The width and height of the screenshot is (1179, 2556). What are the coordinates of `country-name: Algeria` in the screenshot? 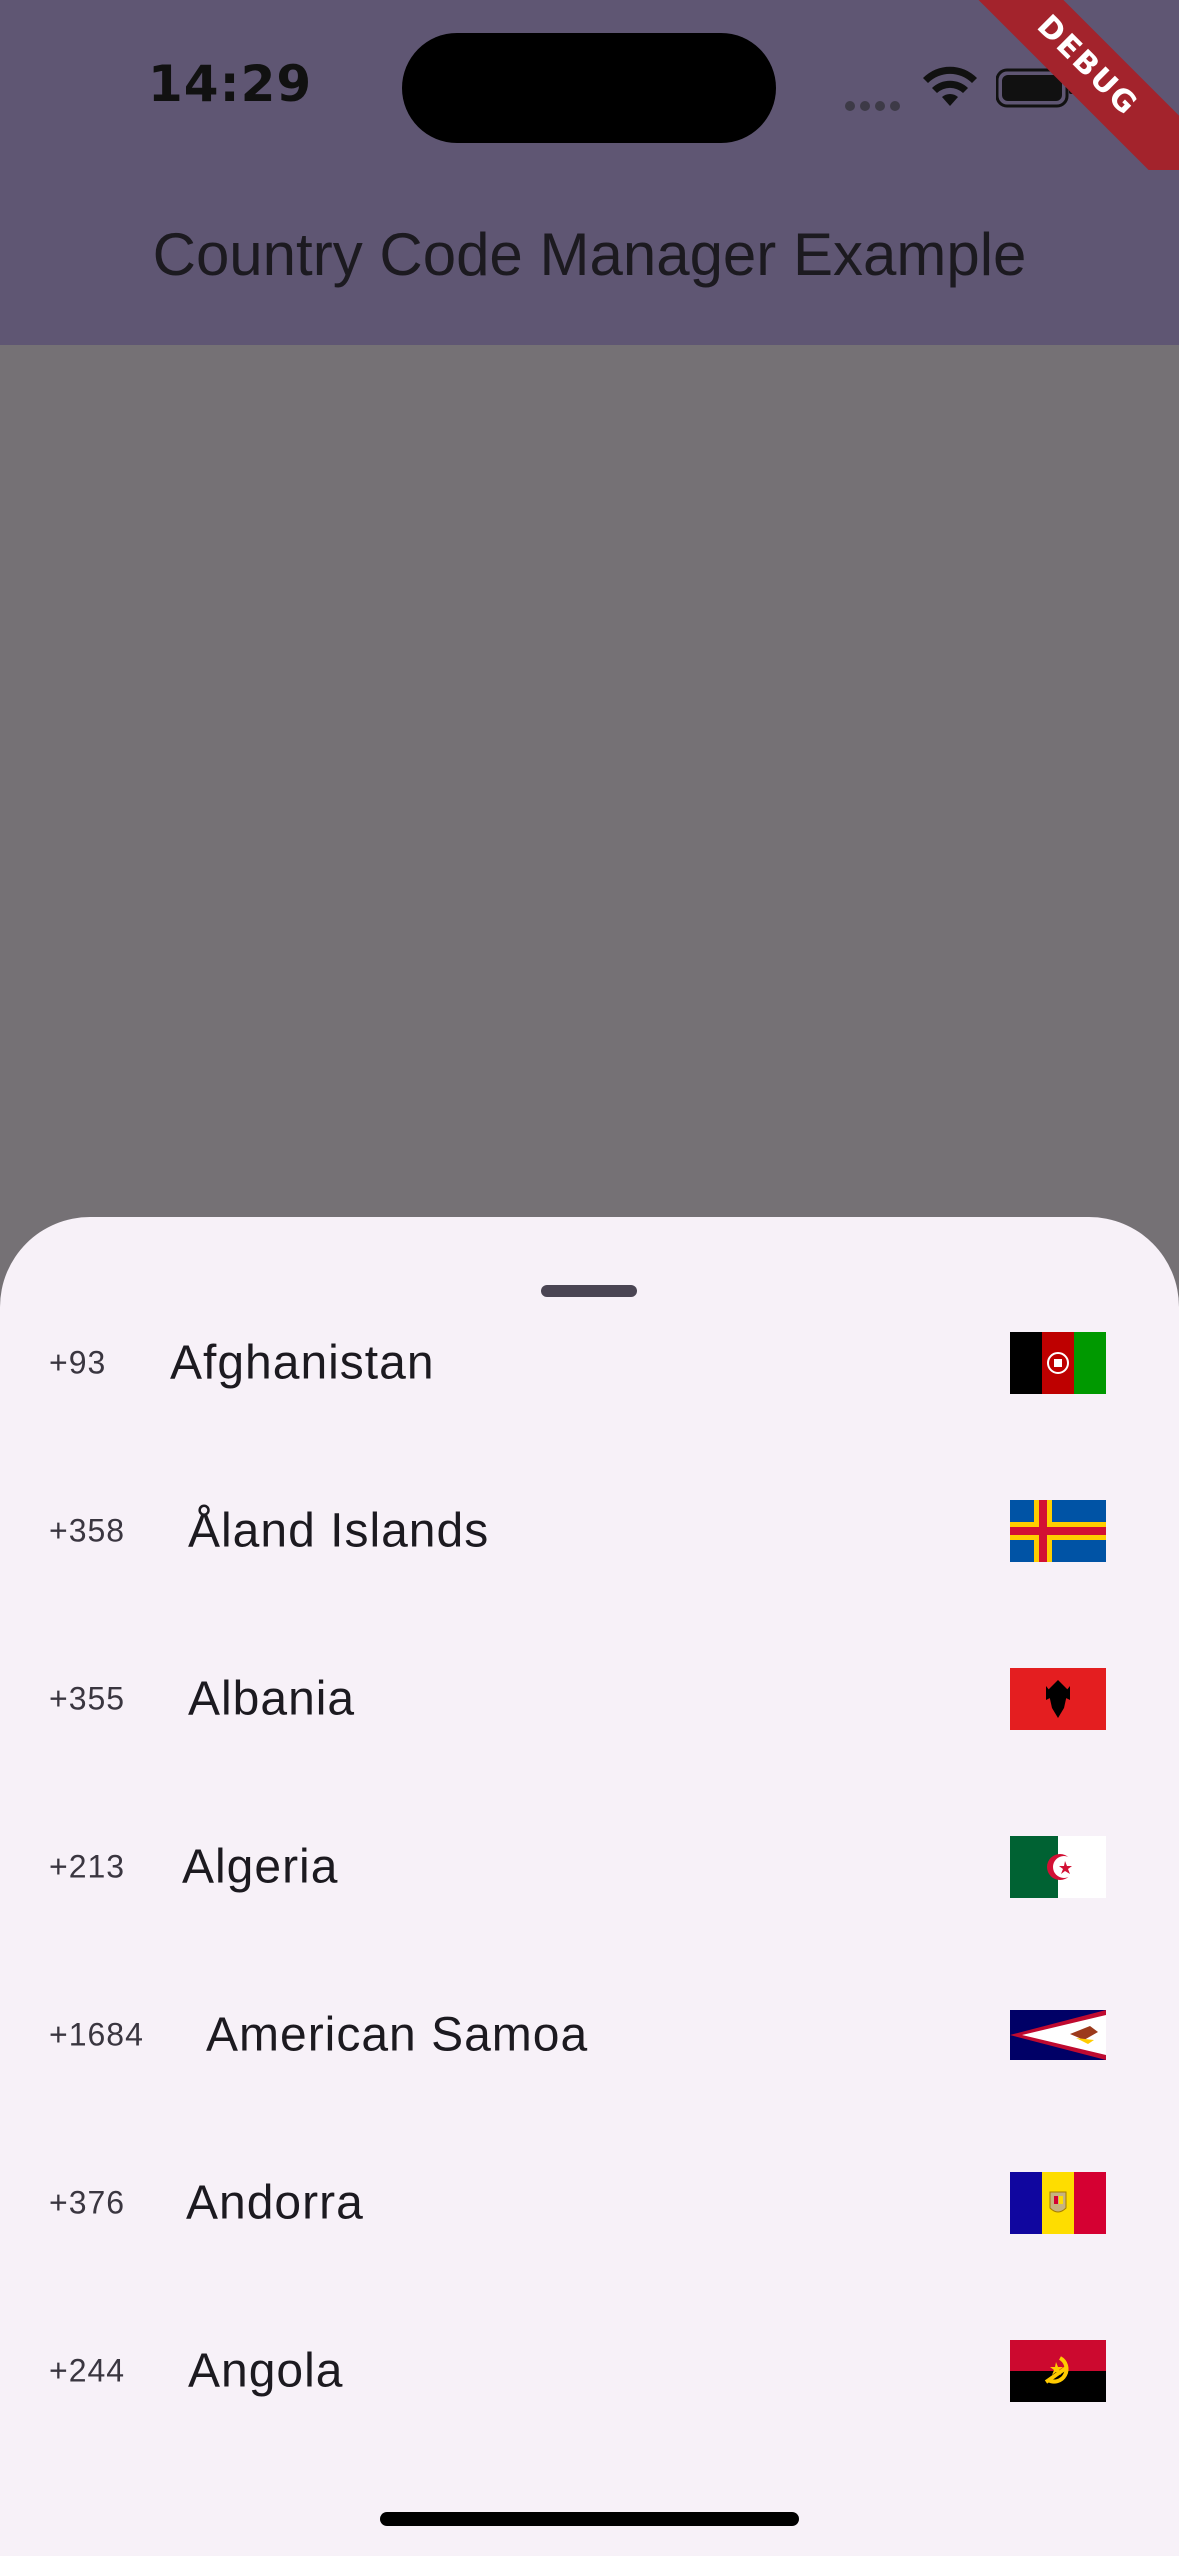 It's located at (260, 1867).